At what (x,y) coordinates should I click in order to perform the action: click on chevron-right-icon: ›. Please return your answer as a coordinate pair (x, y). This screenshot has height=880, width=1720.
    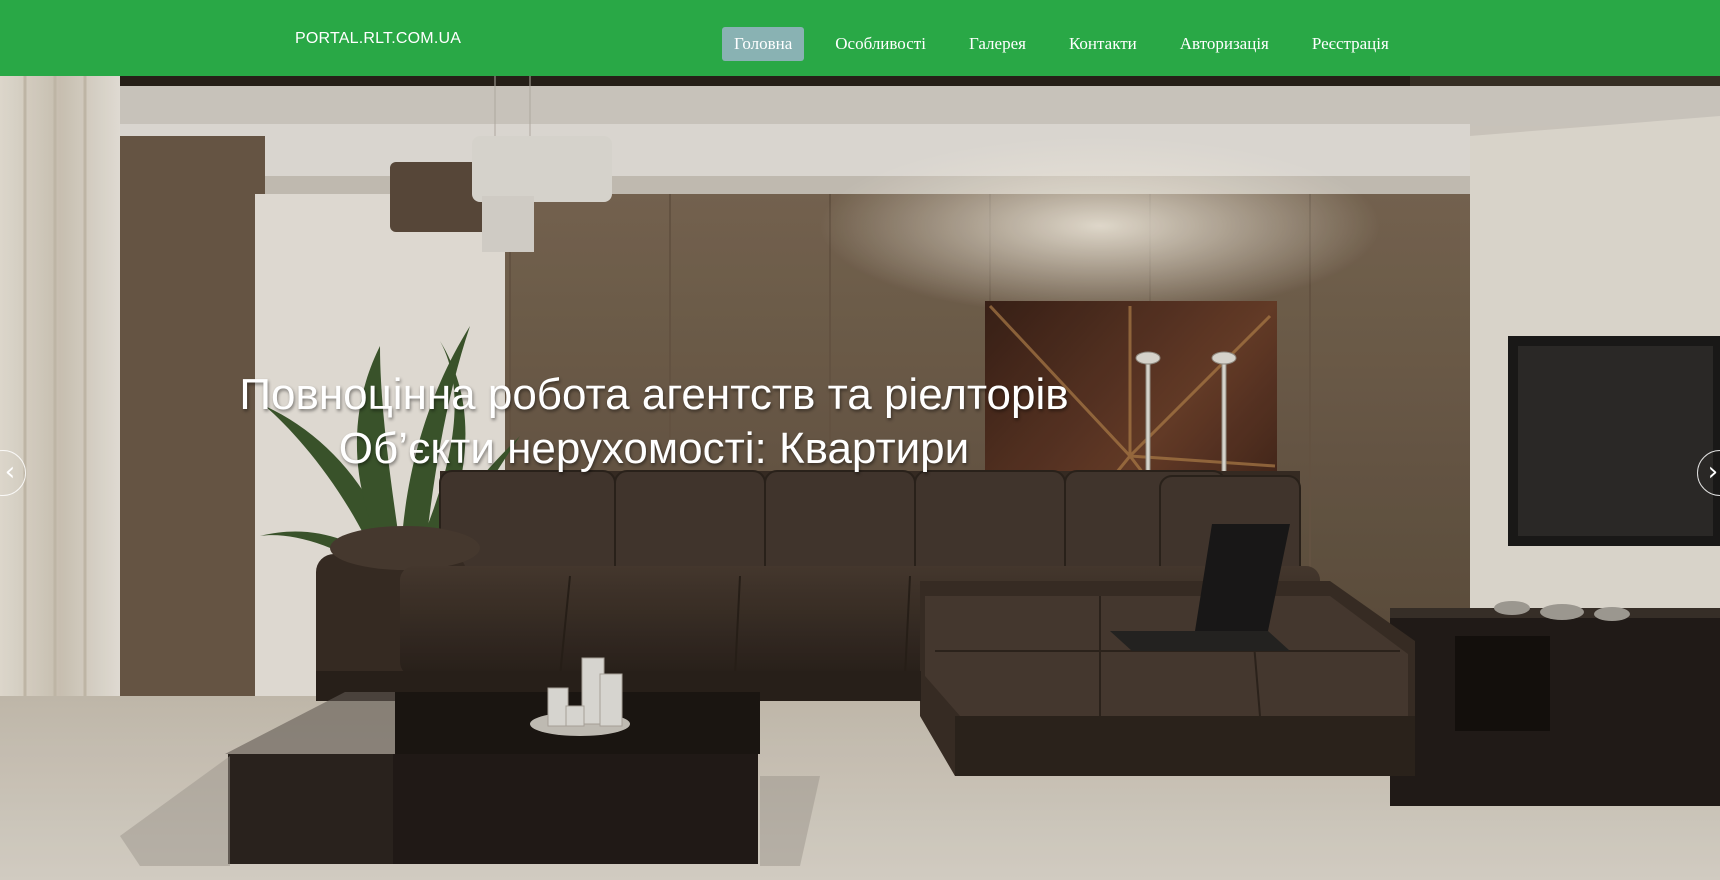
    Looking at the image, I should click on (1713, 472).